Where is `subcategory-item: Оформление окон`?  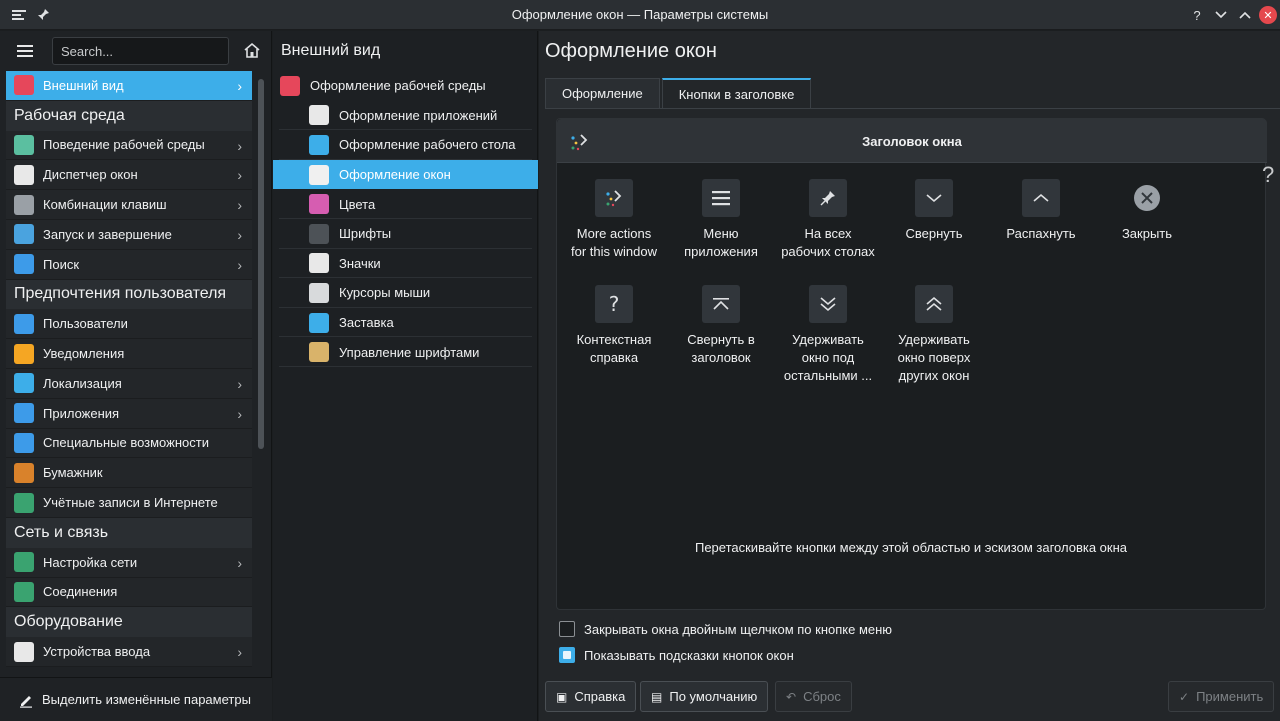
subcategory-item: Оформление окон is located at coordinates (405, 174).